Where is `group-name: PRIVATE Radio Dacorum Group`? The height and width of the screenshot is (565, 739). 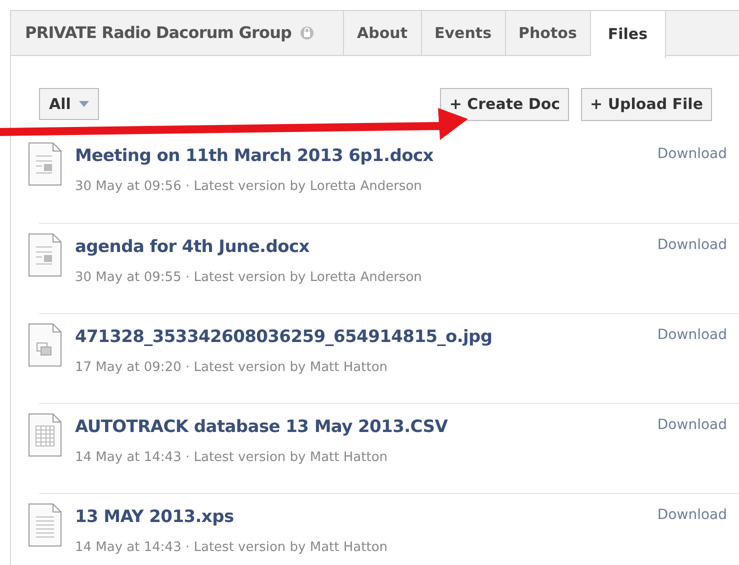
group-name: PRIVATE Radio Dacorum Group is located at coordinates (158, 33).